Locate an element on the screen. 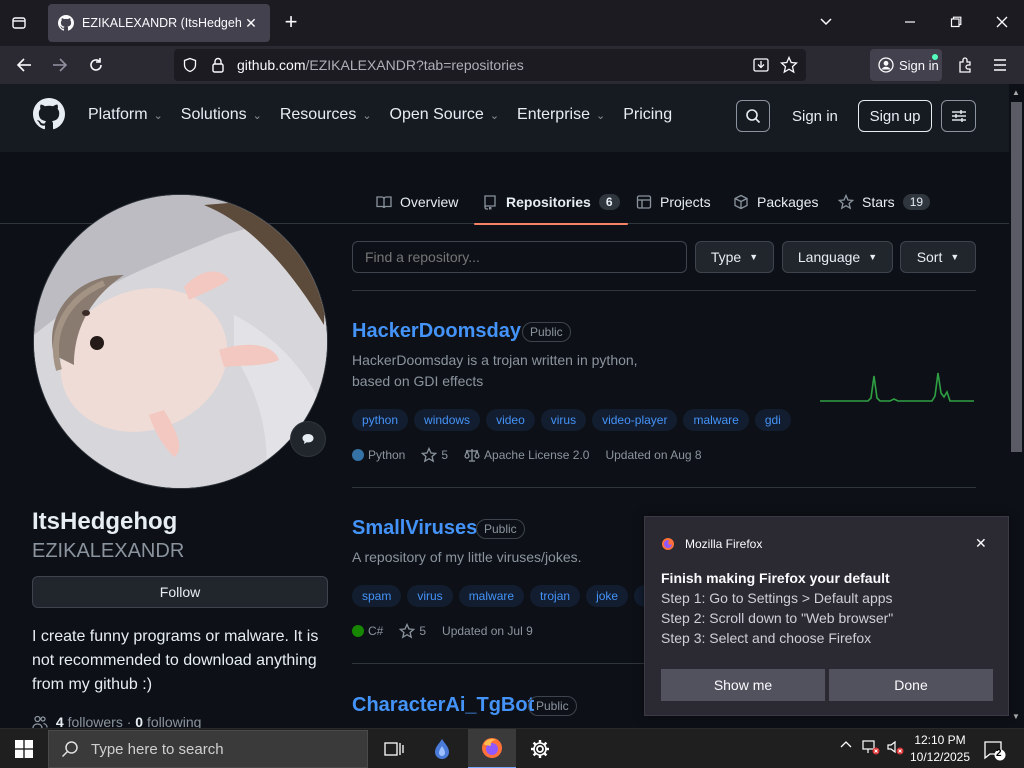 The height and width of the screenshot is (768, 1024). caret-down-icon: ▼ is located at coordinates (754, 257).